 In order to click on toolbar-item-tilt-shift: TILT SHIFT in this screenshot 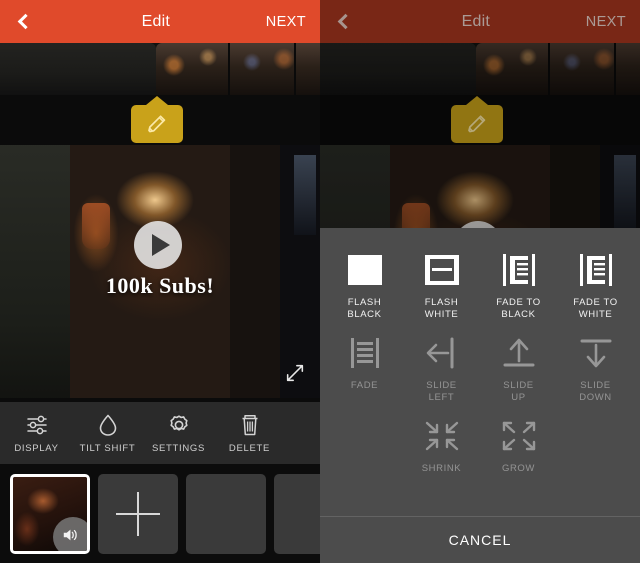, I will do `click(107, 433)`.